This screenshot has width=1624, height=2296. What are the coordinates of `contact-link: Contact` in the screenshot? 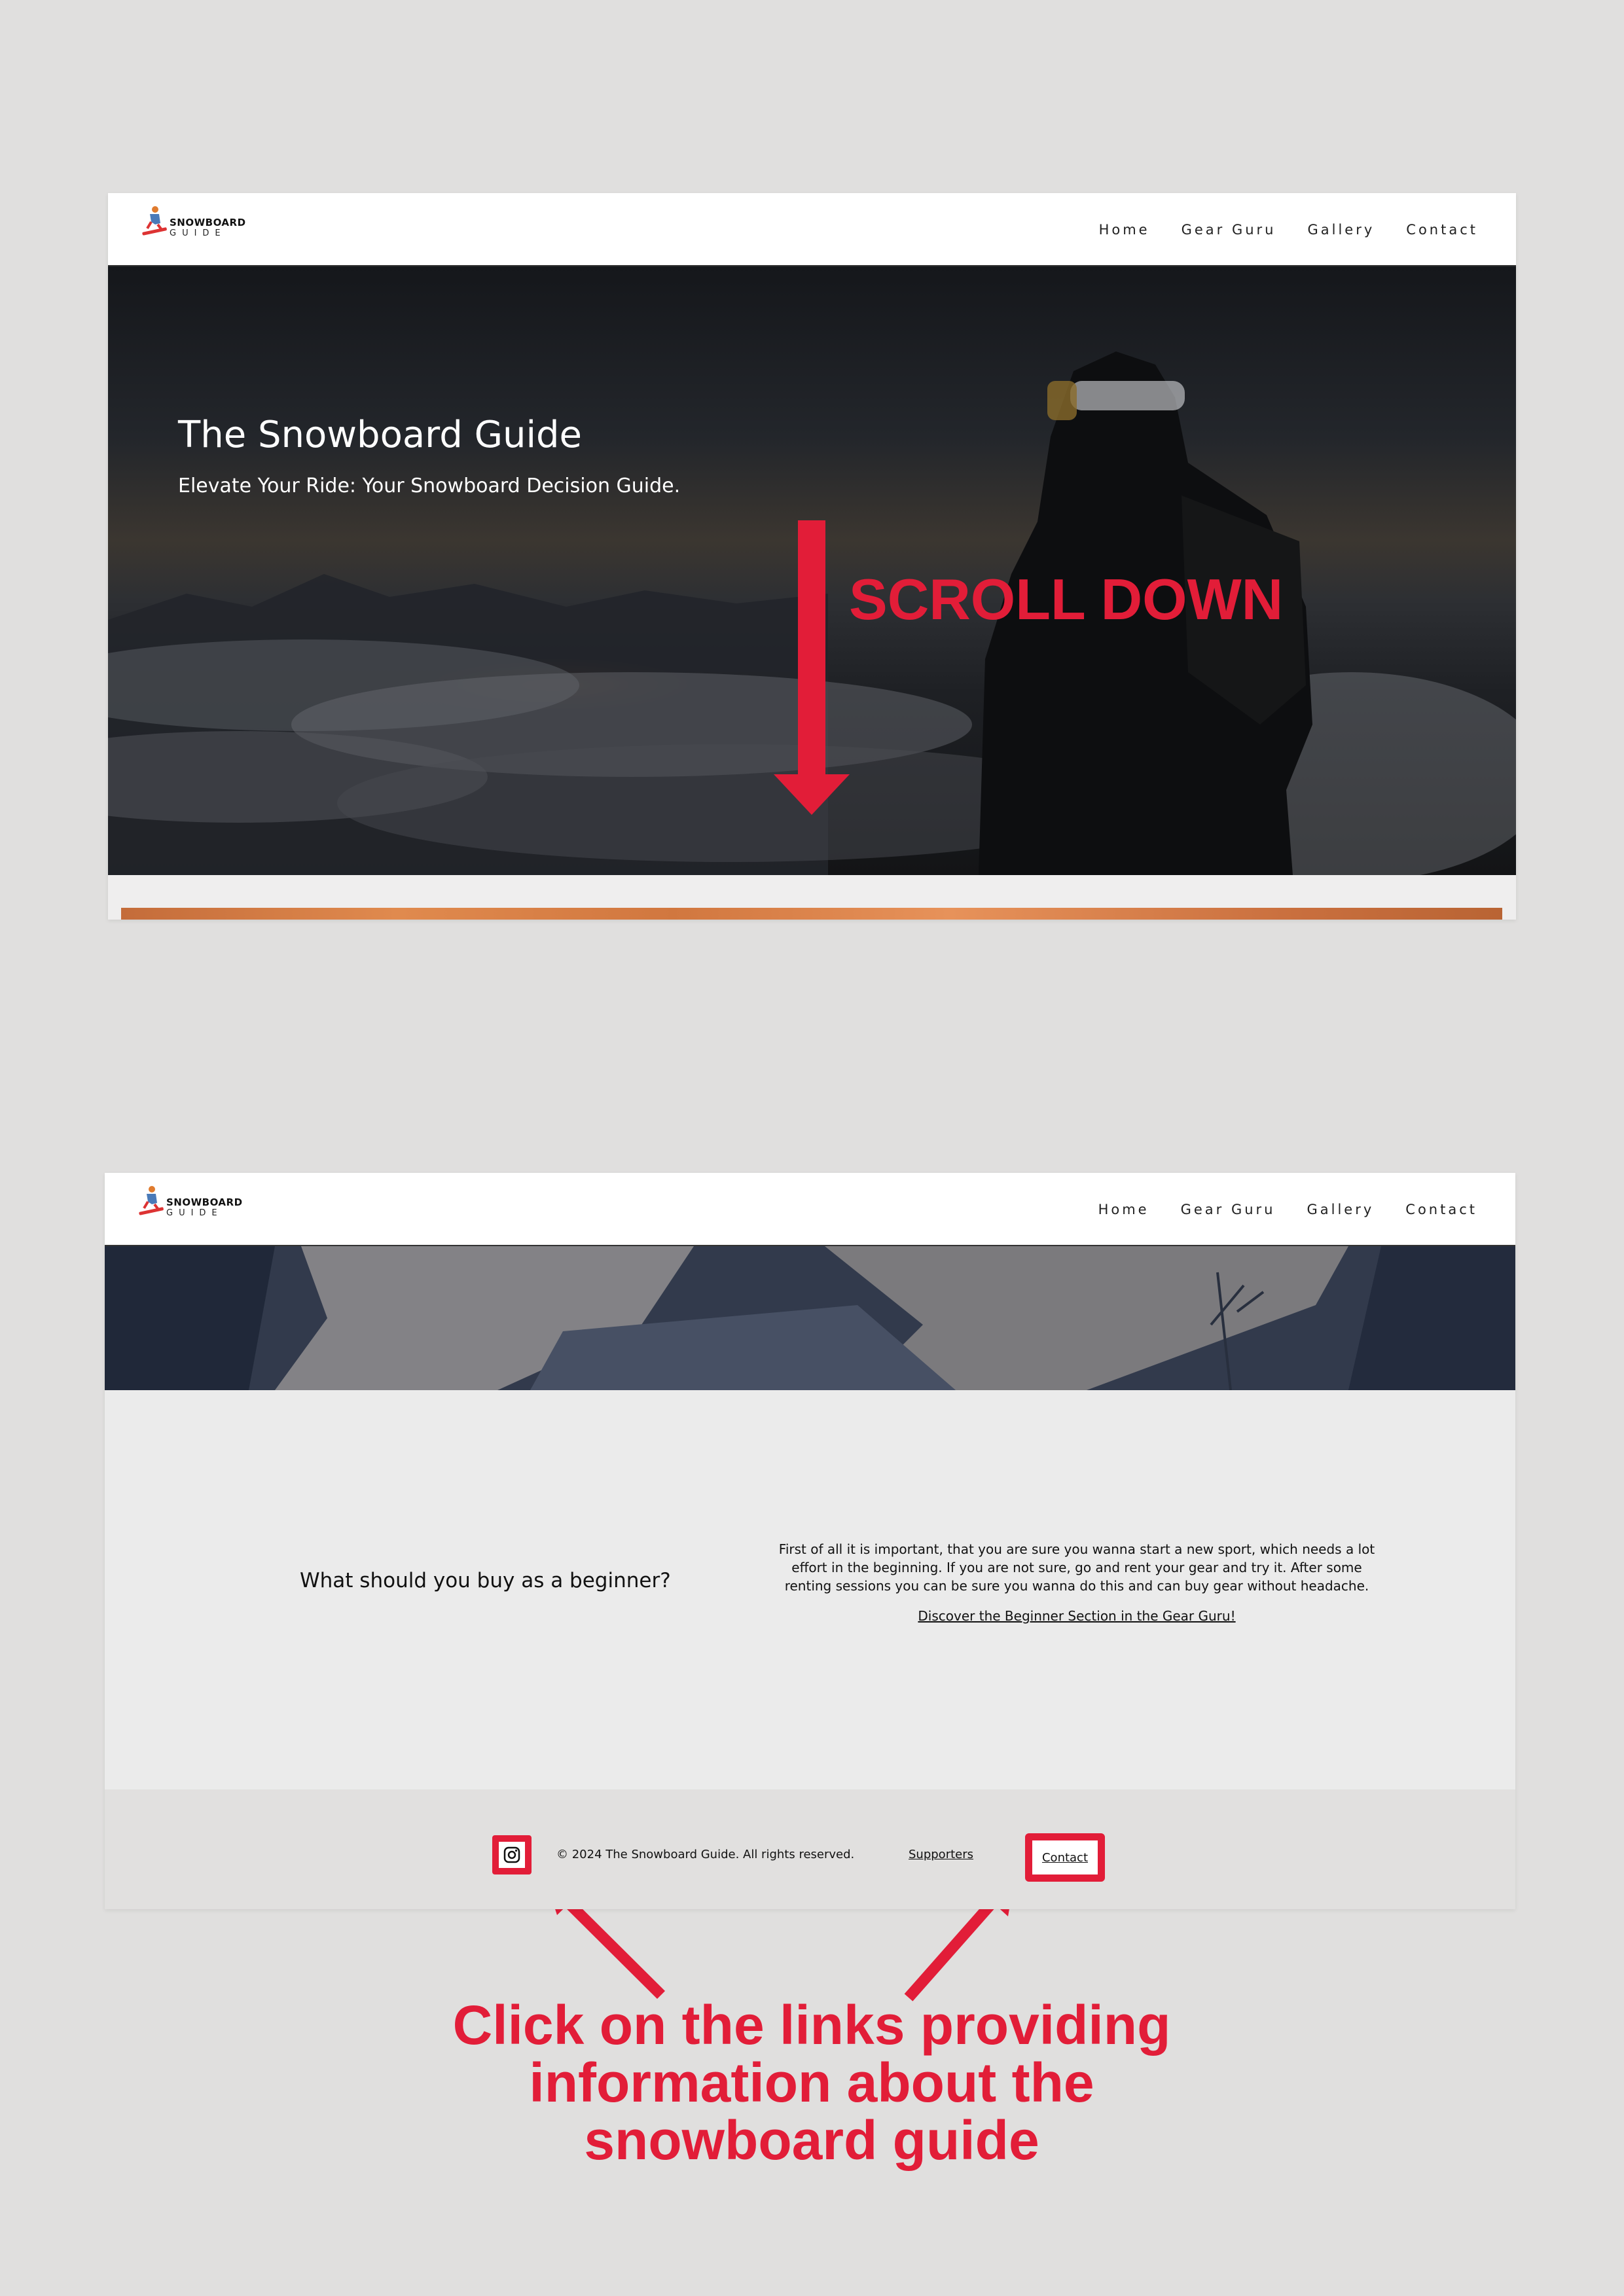 It's located at (1065, 1858).